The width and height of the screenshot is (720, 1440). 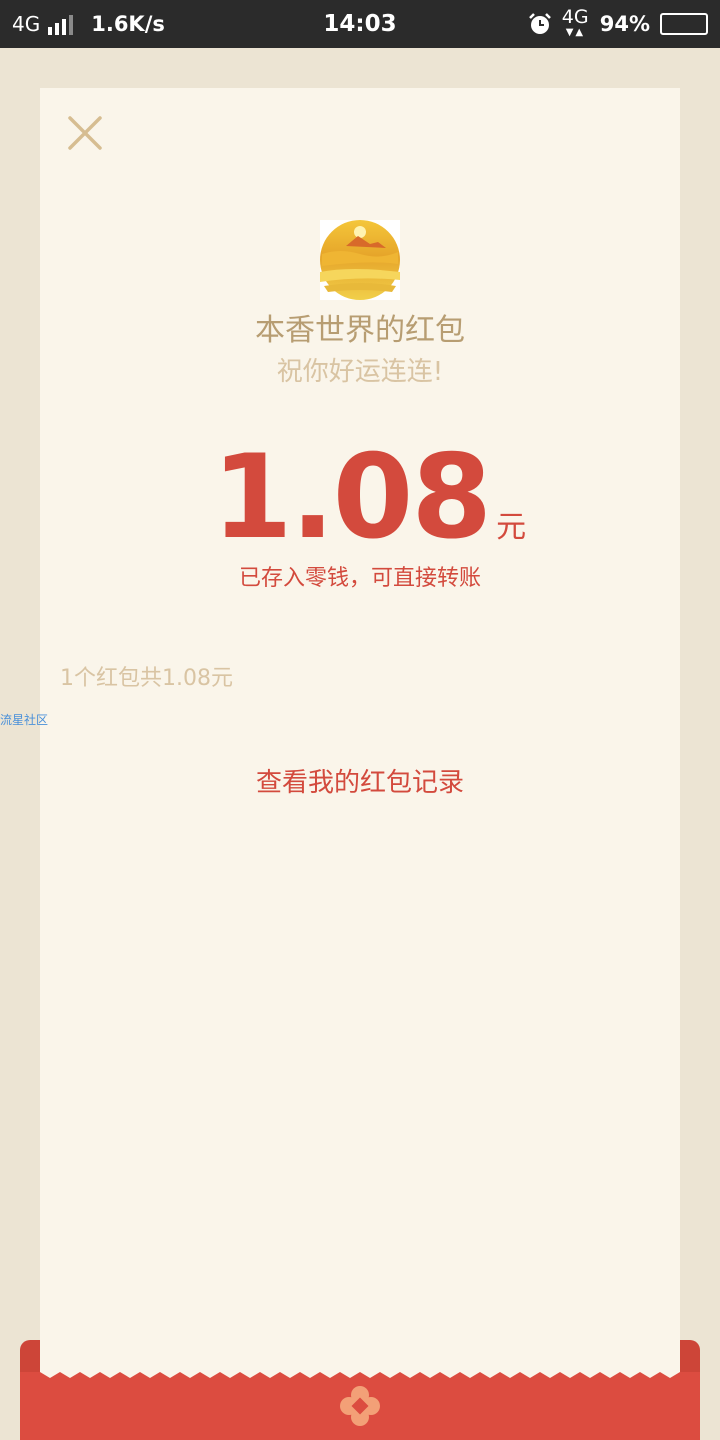 I want to click on mobile-data-indicator: 4G ▼▲, so click(x=576, y=24).